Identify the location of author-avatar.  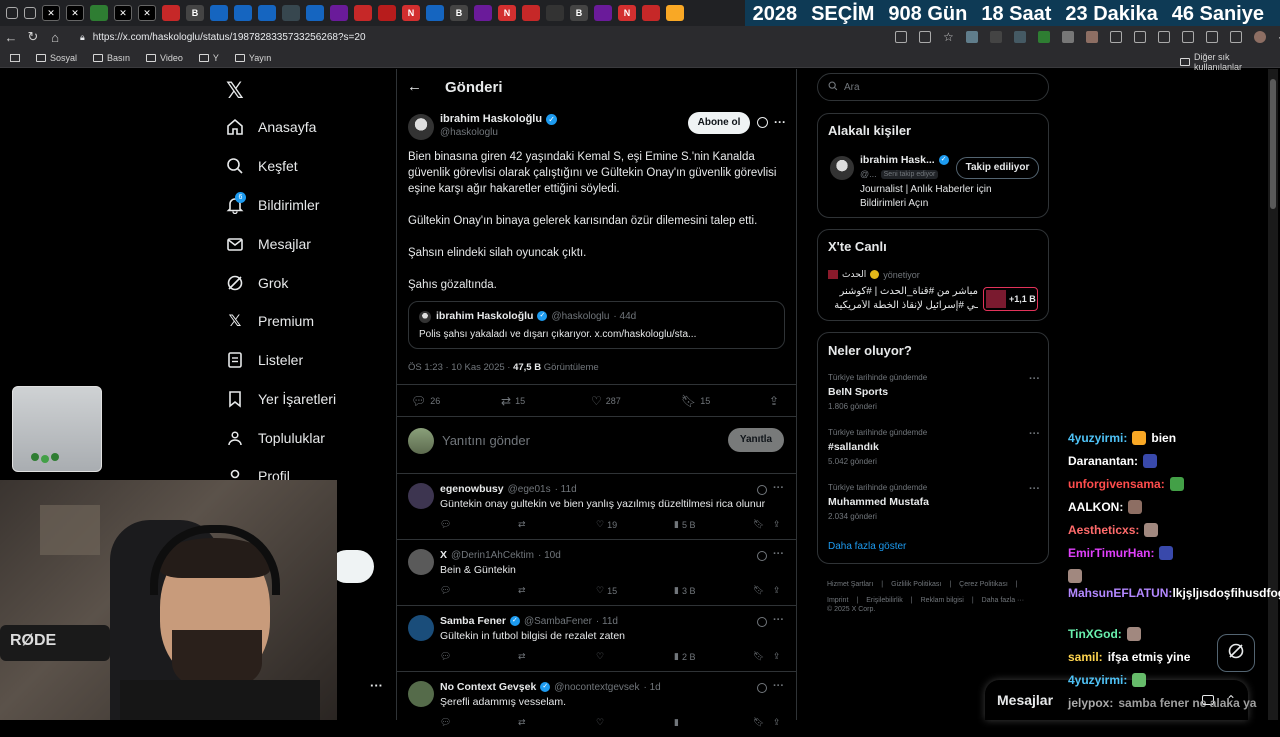
(421, 127).